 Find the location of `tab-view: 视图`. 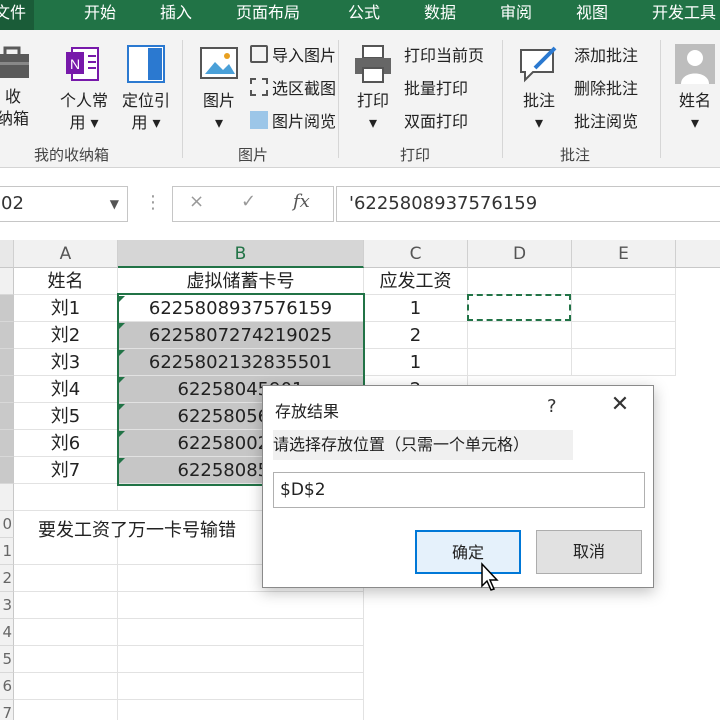

tab-view: 视图 is located at coordinates (592, 15).